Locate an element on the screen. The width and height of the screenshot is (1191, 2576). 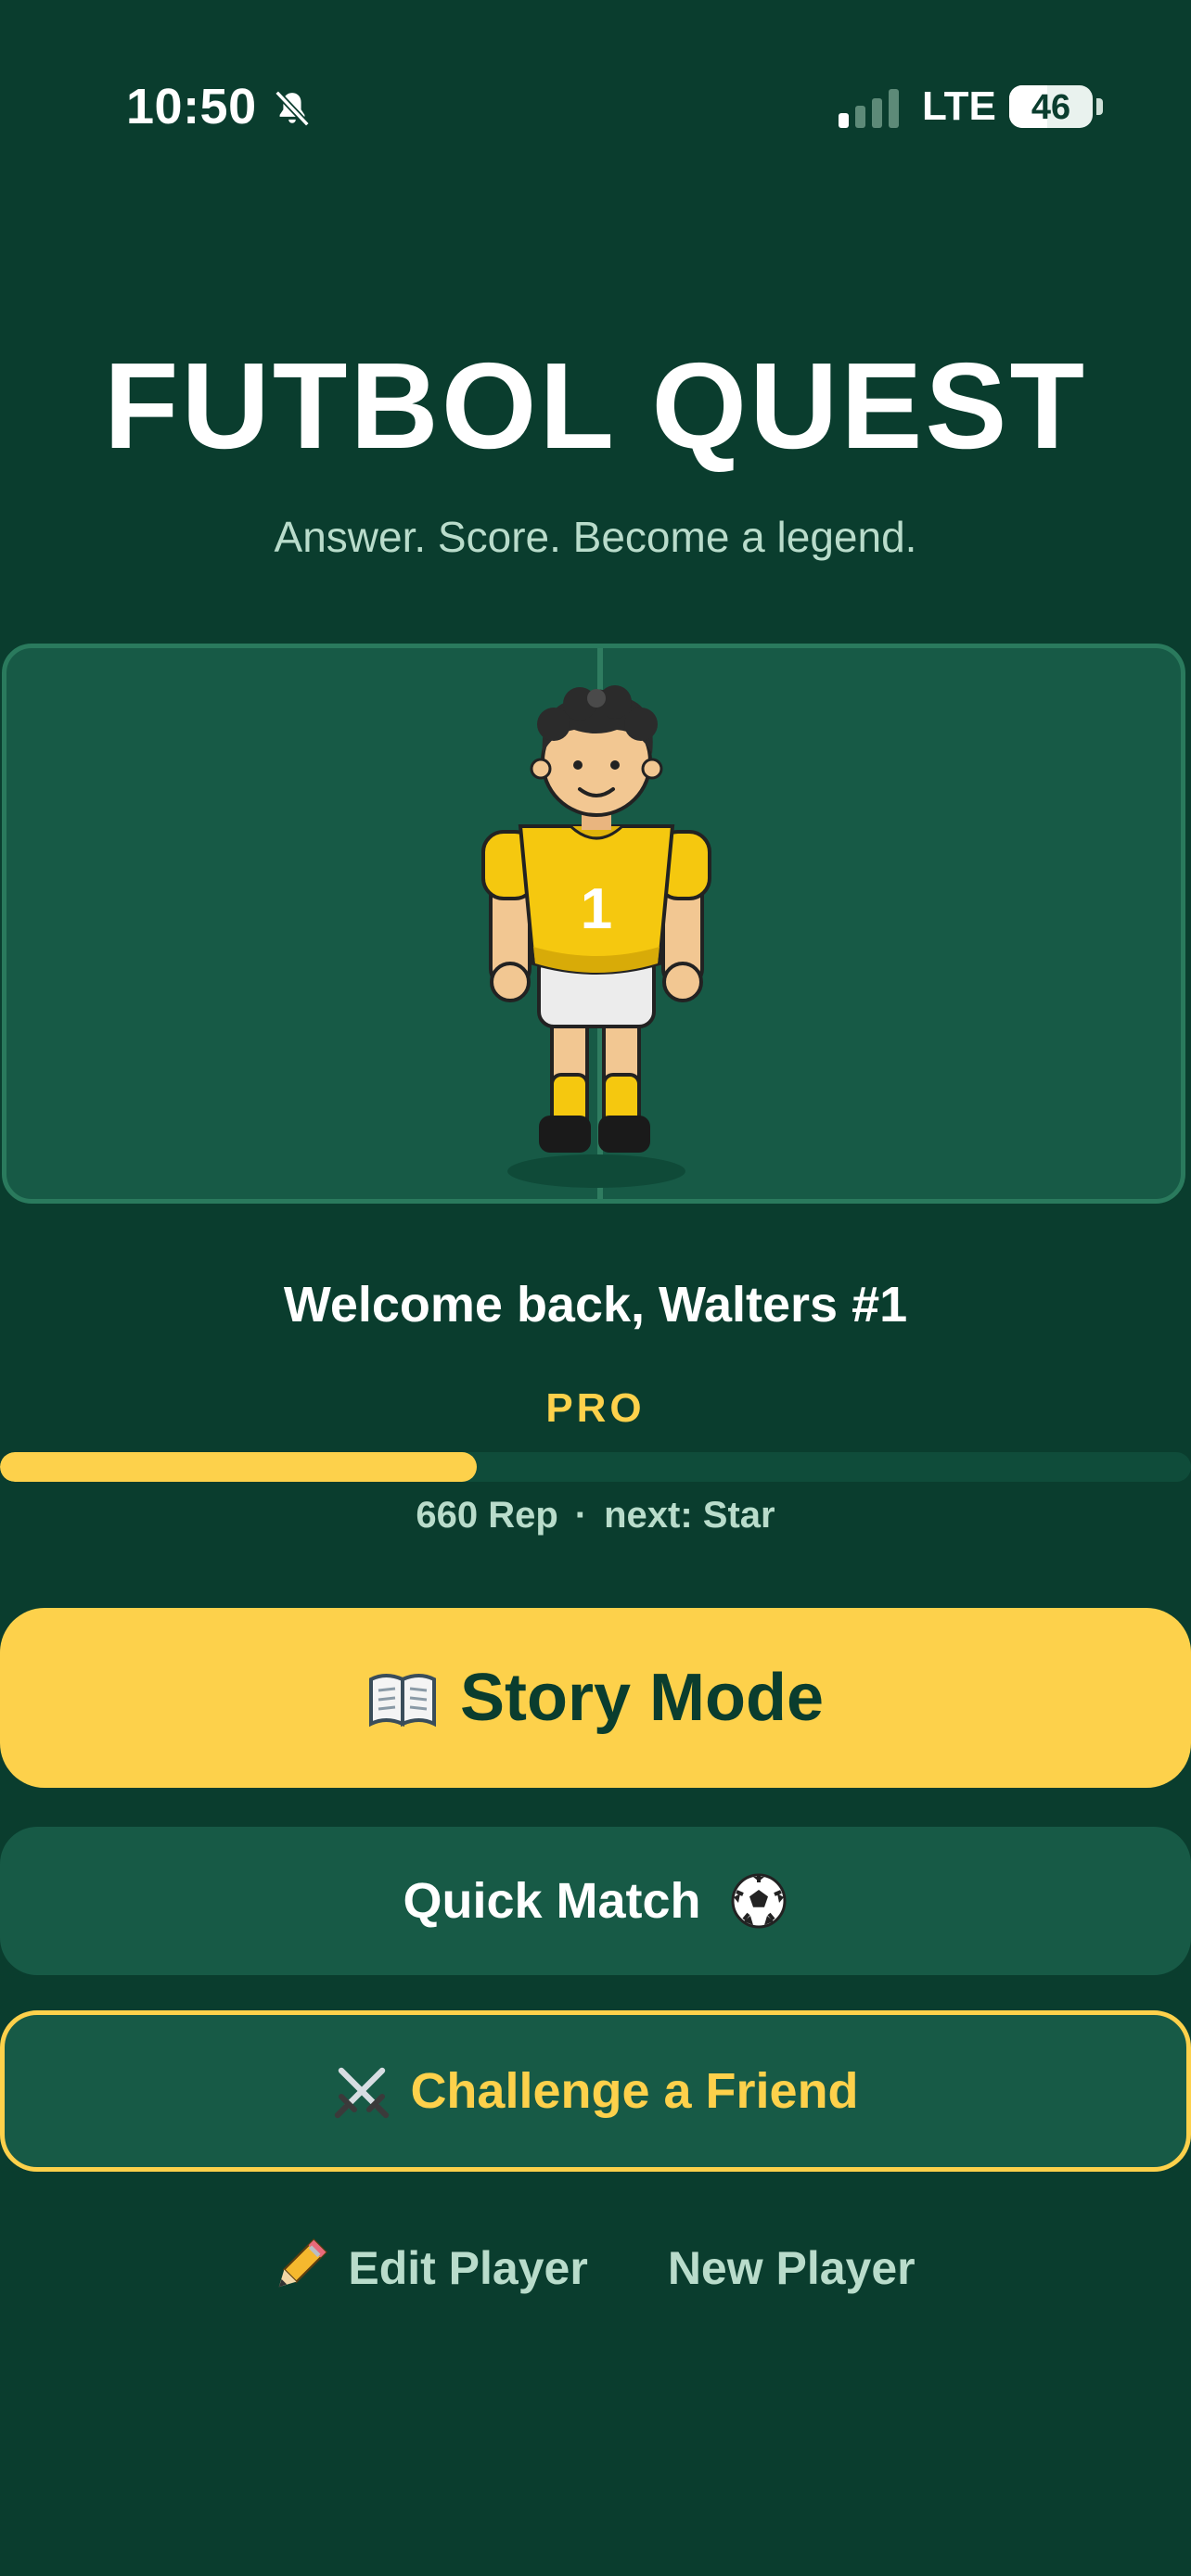
rep-progress-bar is located at coordinates (595, 1467).